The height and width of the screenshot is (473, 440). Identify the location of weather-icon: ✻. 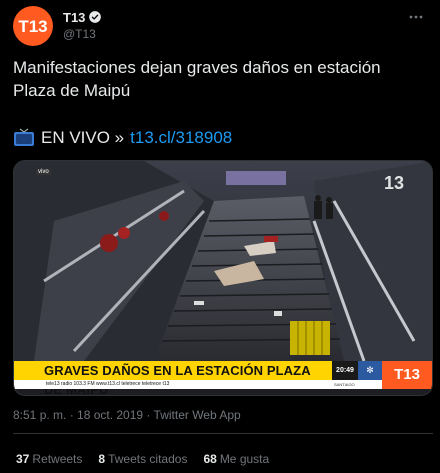
(370, 370).